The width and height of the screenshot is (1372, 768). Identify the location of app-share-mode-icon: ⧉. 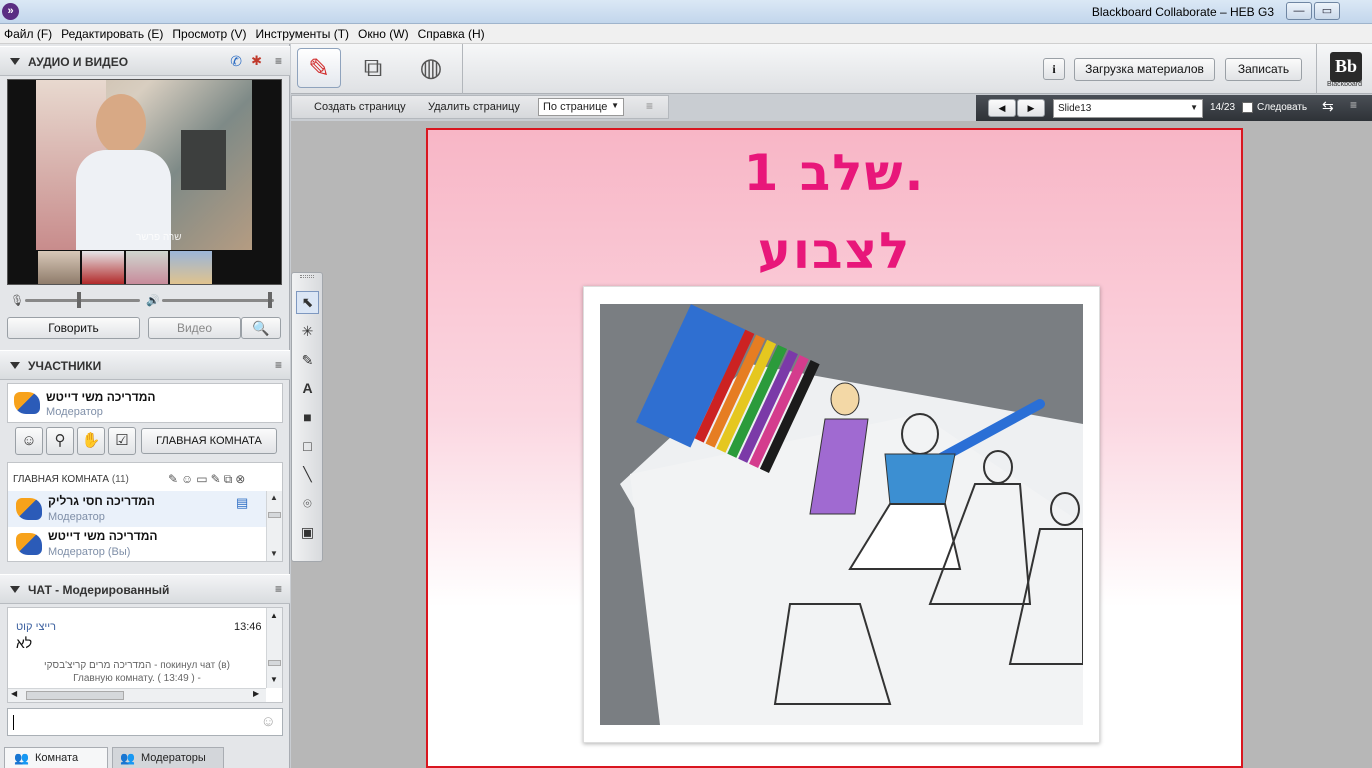
(373, 68).